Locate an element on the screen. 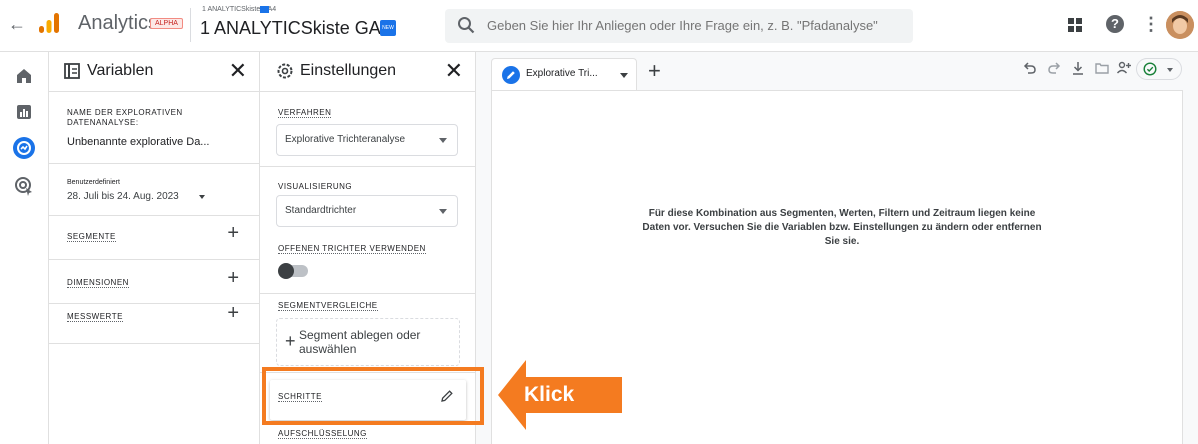 This screenshot has height=444, width=1198. redo-icon is located at coordinates (1054, 68).